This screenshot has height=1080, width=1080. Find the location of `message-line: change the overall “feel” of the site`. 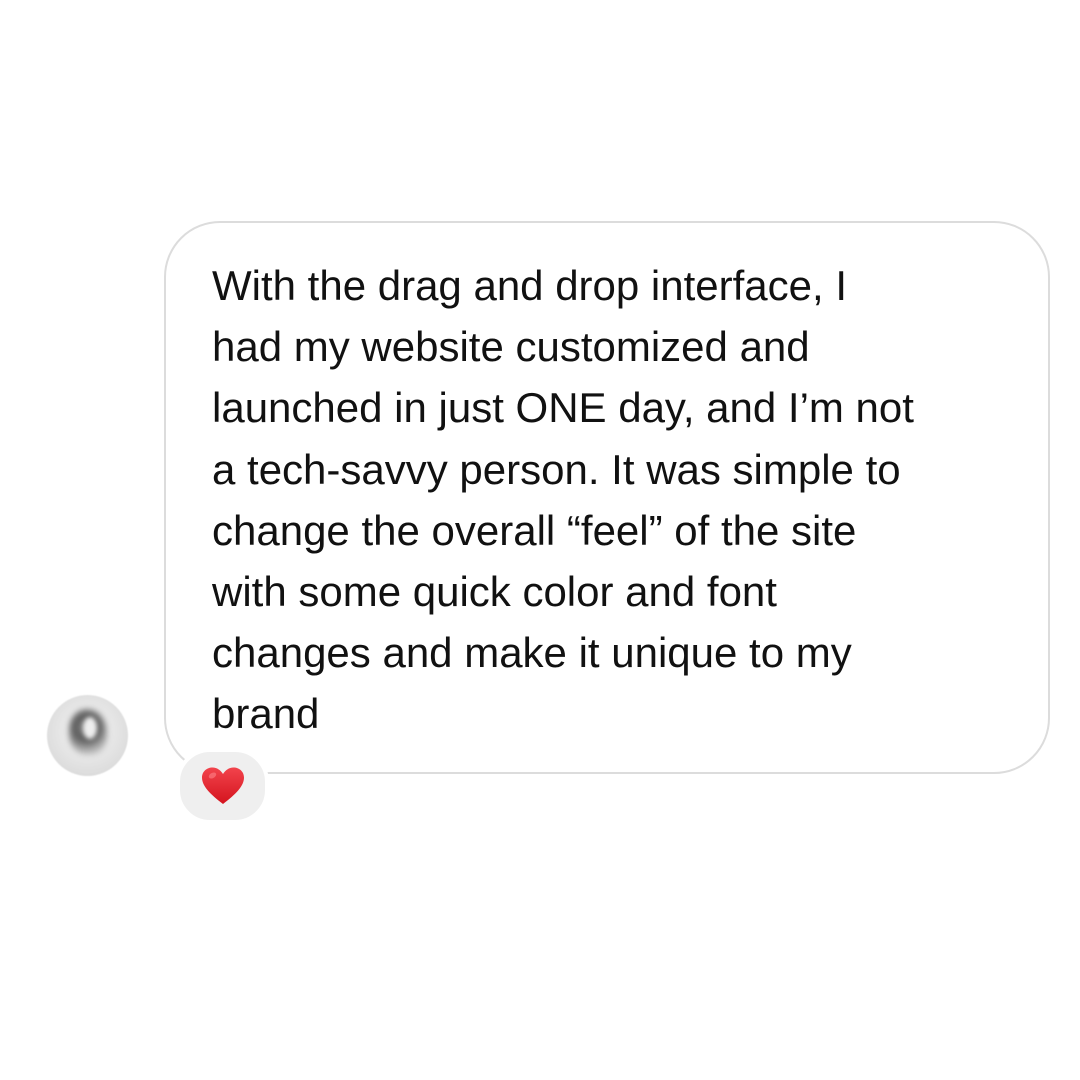

message-line: change the overall “feel” of the site is located at coordinates (534, 530).